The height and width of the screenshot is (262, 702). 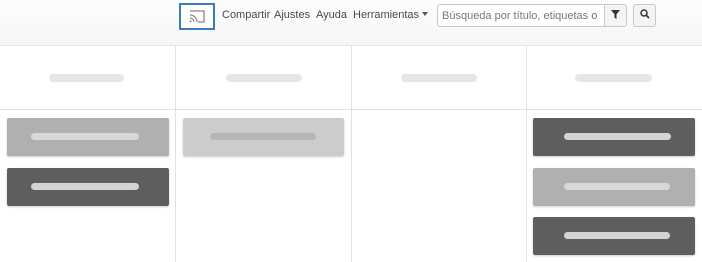 I want to click on nav-ayuda: Ayuda, so click(x=331, y=15).